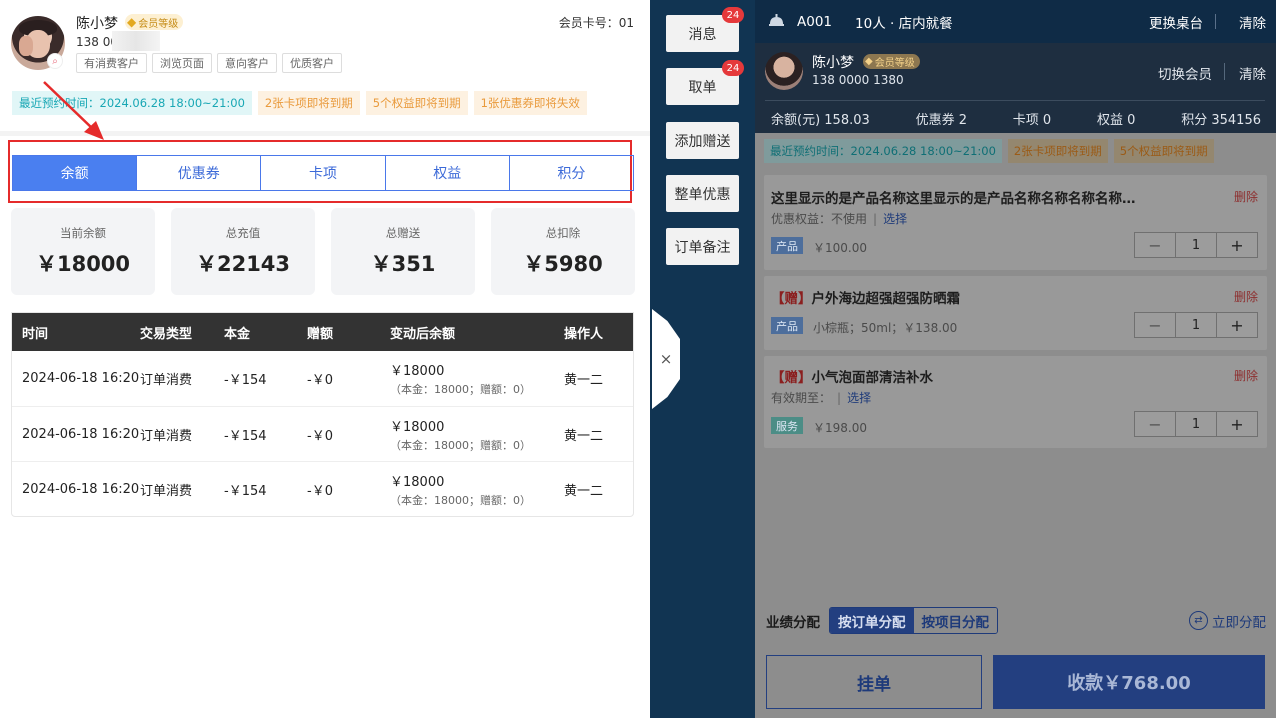 The image size is (1276, 718). What do you see at coordinates (446, 173) in the screenshot?
I see `tab-rights: 权益` at bounding box center [446, 173].